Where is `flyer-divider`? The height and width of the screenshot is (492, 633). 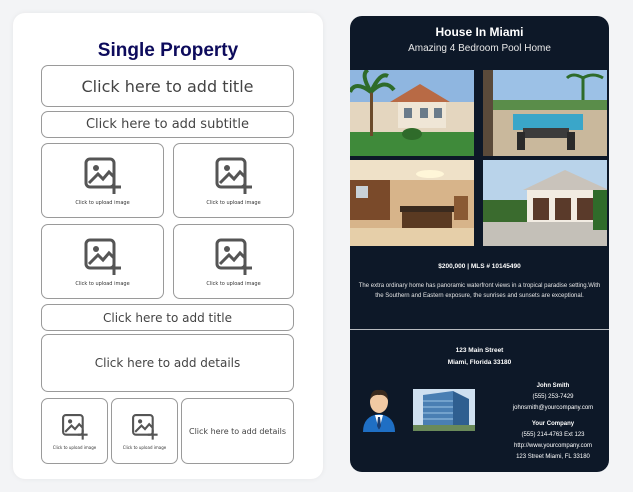
flyer-divider is located at coordinates (479, 329).